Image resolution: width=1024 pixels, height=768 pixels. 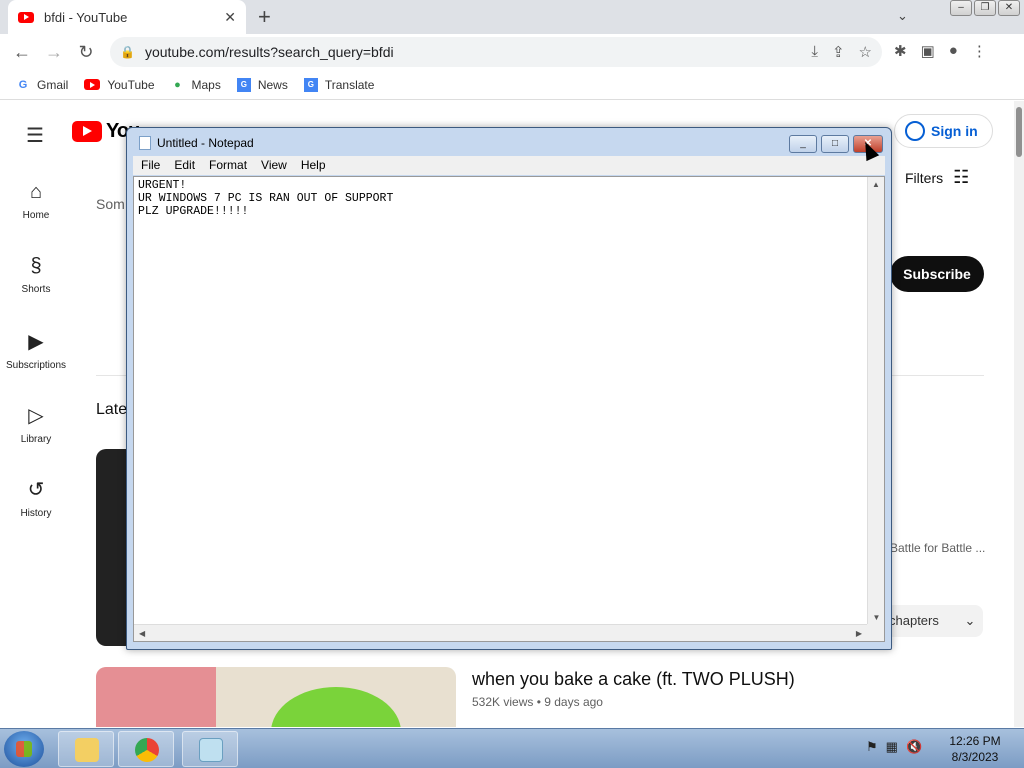 What do you see at coordinates (36, 275) in the screenshot?
I see `sidebar-item-shorts: § Shorts` at bounding box center [36, 275].